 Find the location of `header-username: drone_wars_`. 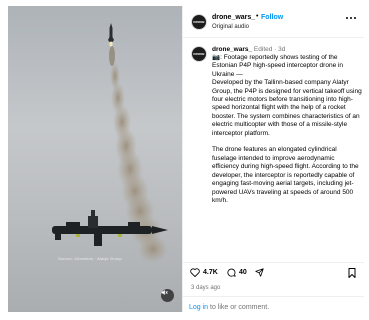

header-username: drone_wars_ is located at coordinates (233, 17).